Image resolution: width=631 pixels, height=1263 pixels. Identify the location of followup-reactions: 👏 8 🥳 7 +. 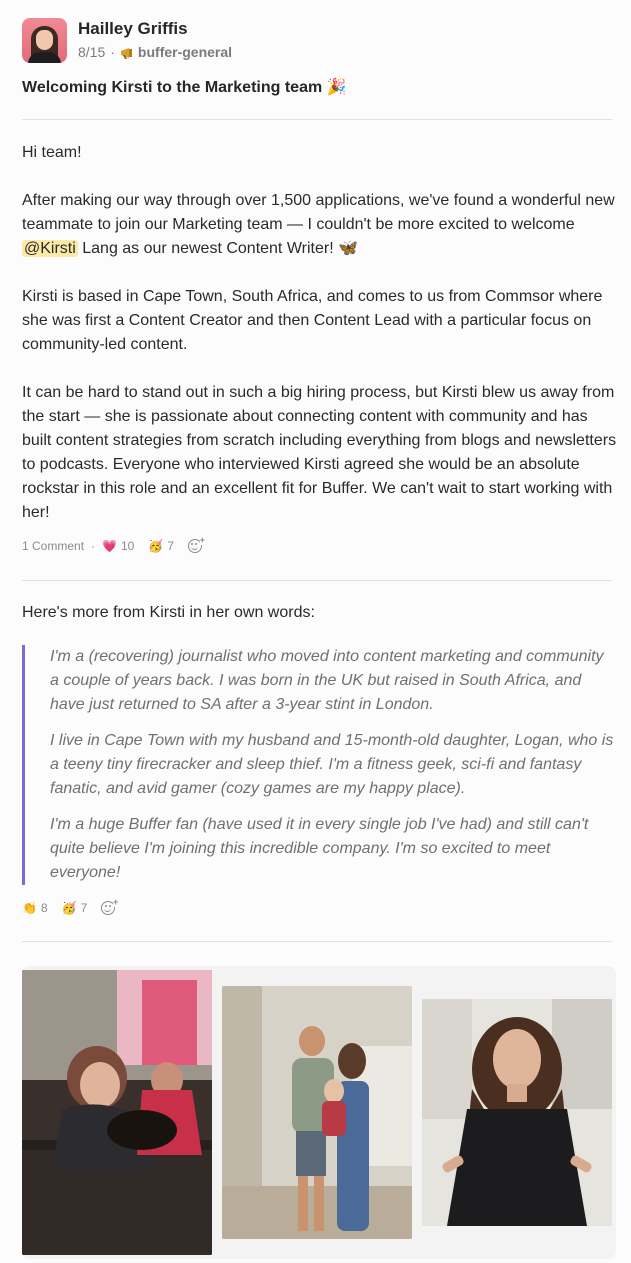
(70, 906).